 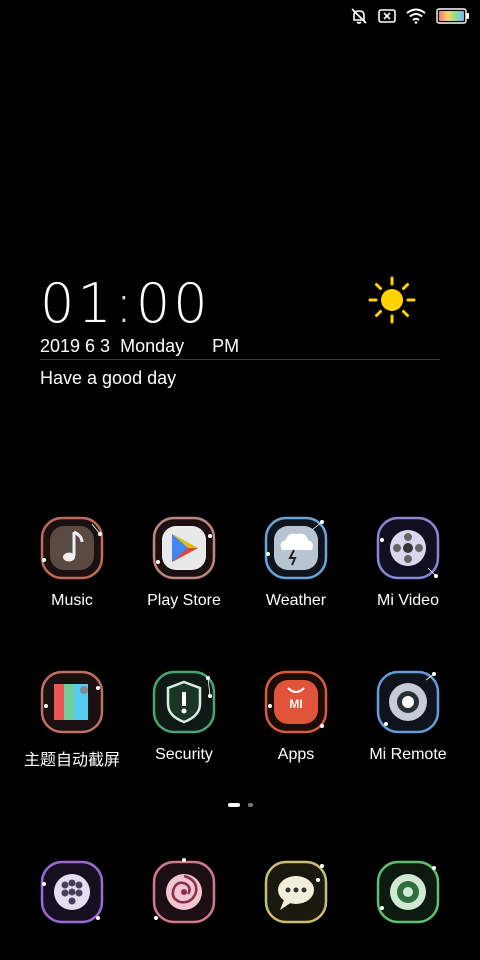 I want to click on sun-icon, so click(x=392, y=300).